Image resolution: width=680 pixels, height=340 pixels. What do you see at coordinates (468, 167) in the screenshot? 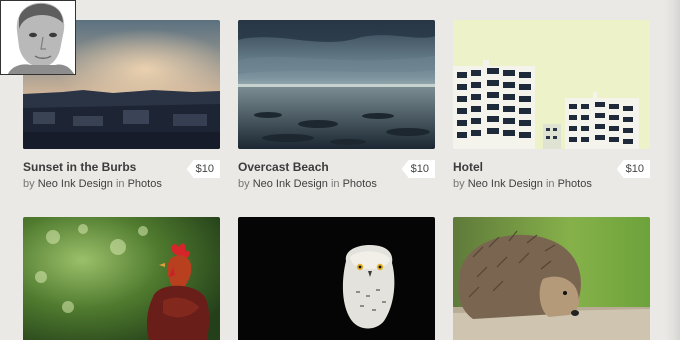
I see `product-title: Hotel` at bounding box center [468, 167].